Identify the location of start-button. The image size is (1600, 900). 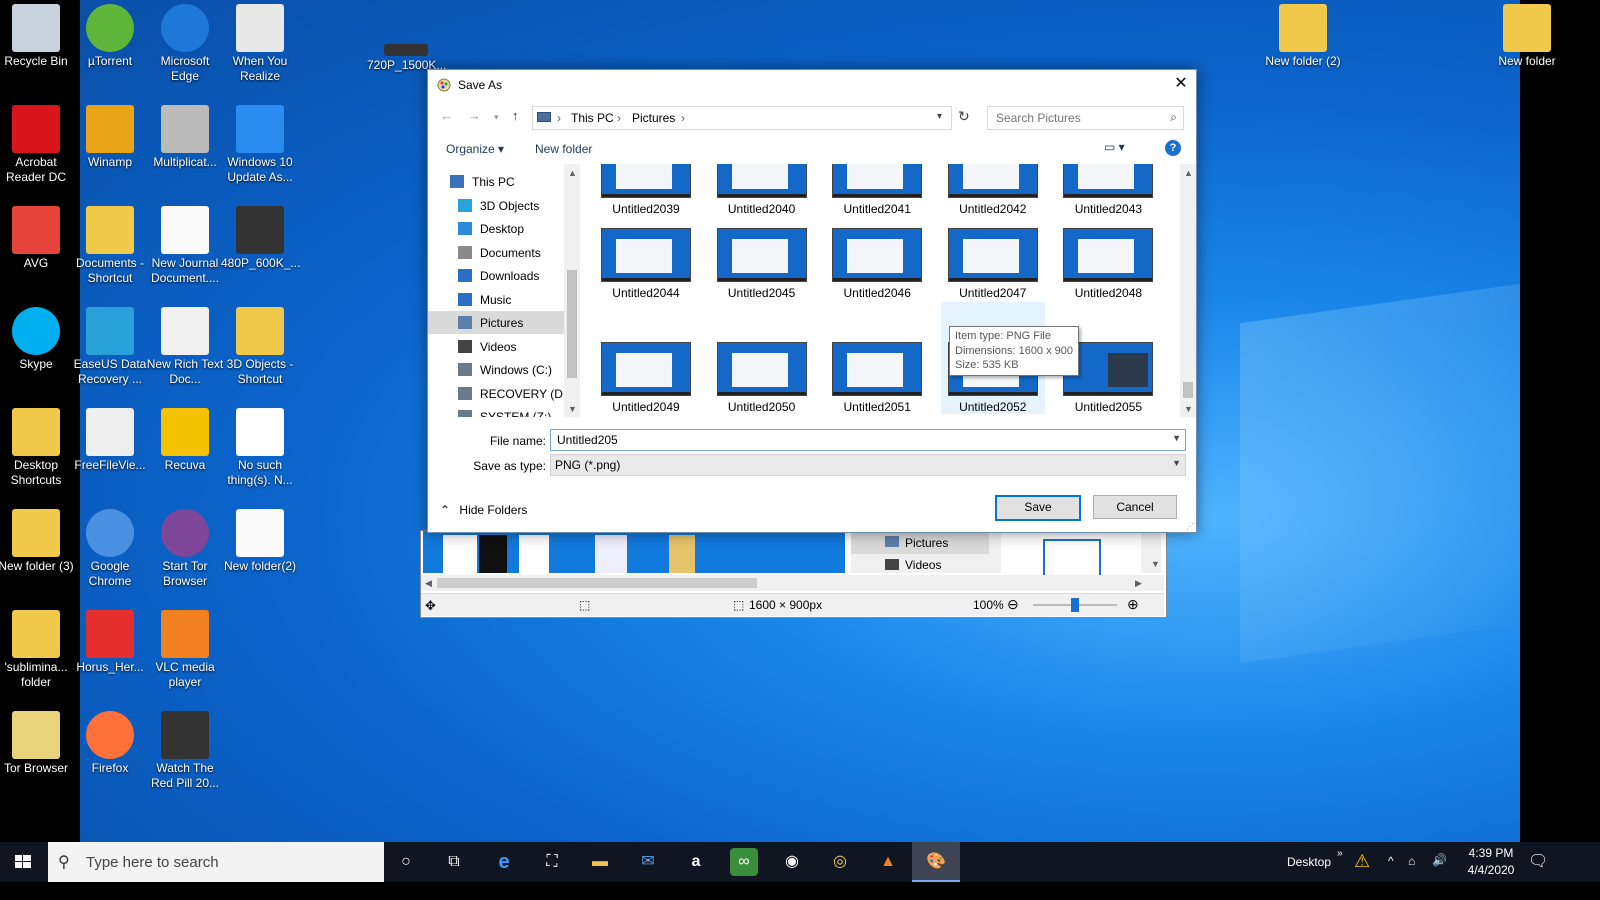
(23, 862).